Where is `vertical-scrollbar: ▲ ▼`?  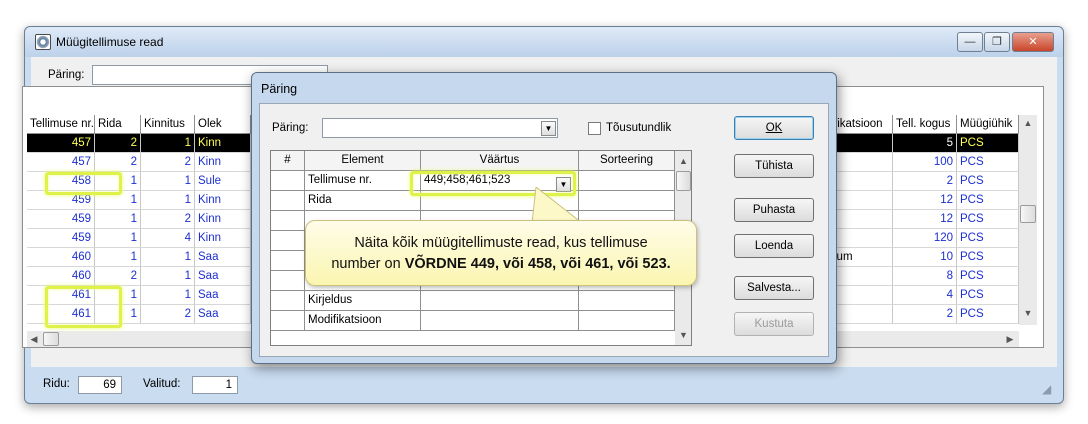
vertical-scrollbar: ▲ ▼ is located at coordinates (1028, 220).